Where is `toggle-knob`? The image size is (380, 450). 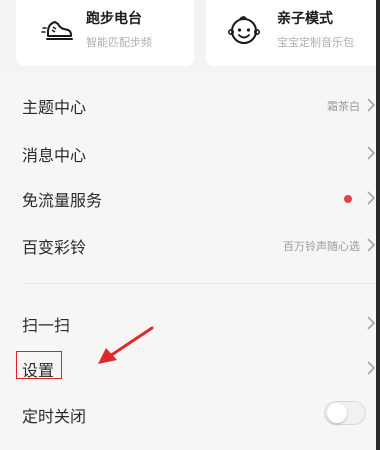
toggle-knob is located at coordinates (337, 413).